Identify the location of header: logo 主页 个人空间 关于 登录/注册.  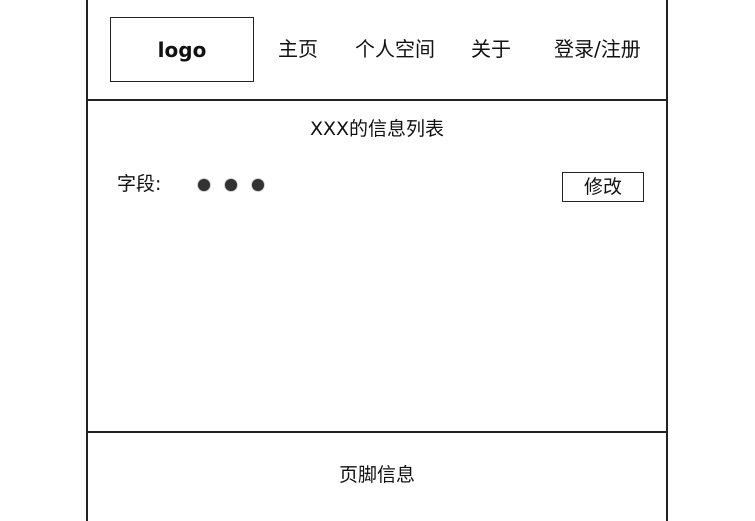
(377, 50).